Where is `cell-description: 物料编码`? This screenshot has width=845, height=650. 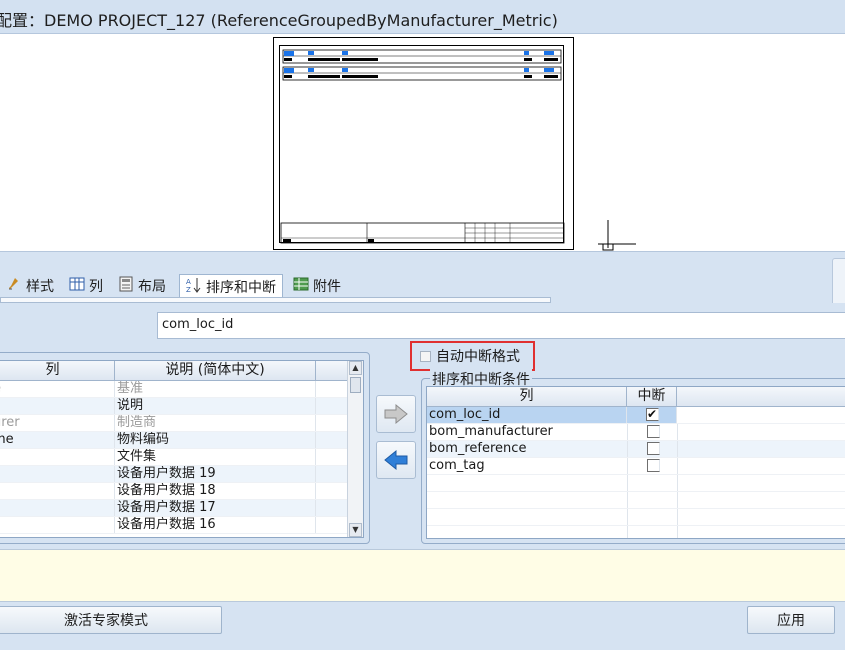 cell-description: 物料编码 is located at coordinates (215, 440).